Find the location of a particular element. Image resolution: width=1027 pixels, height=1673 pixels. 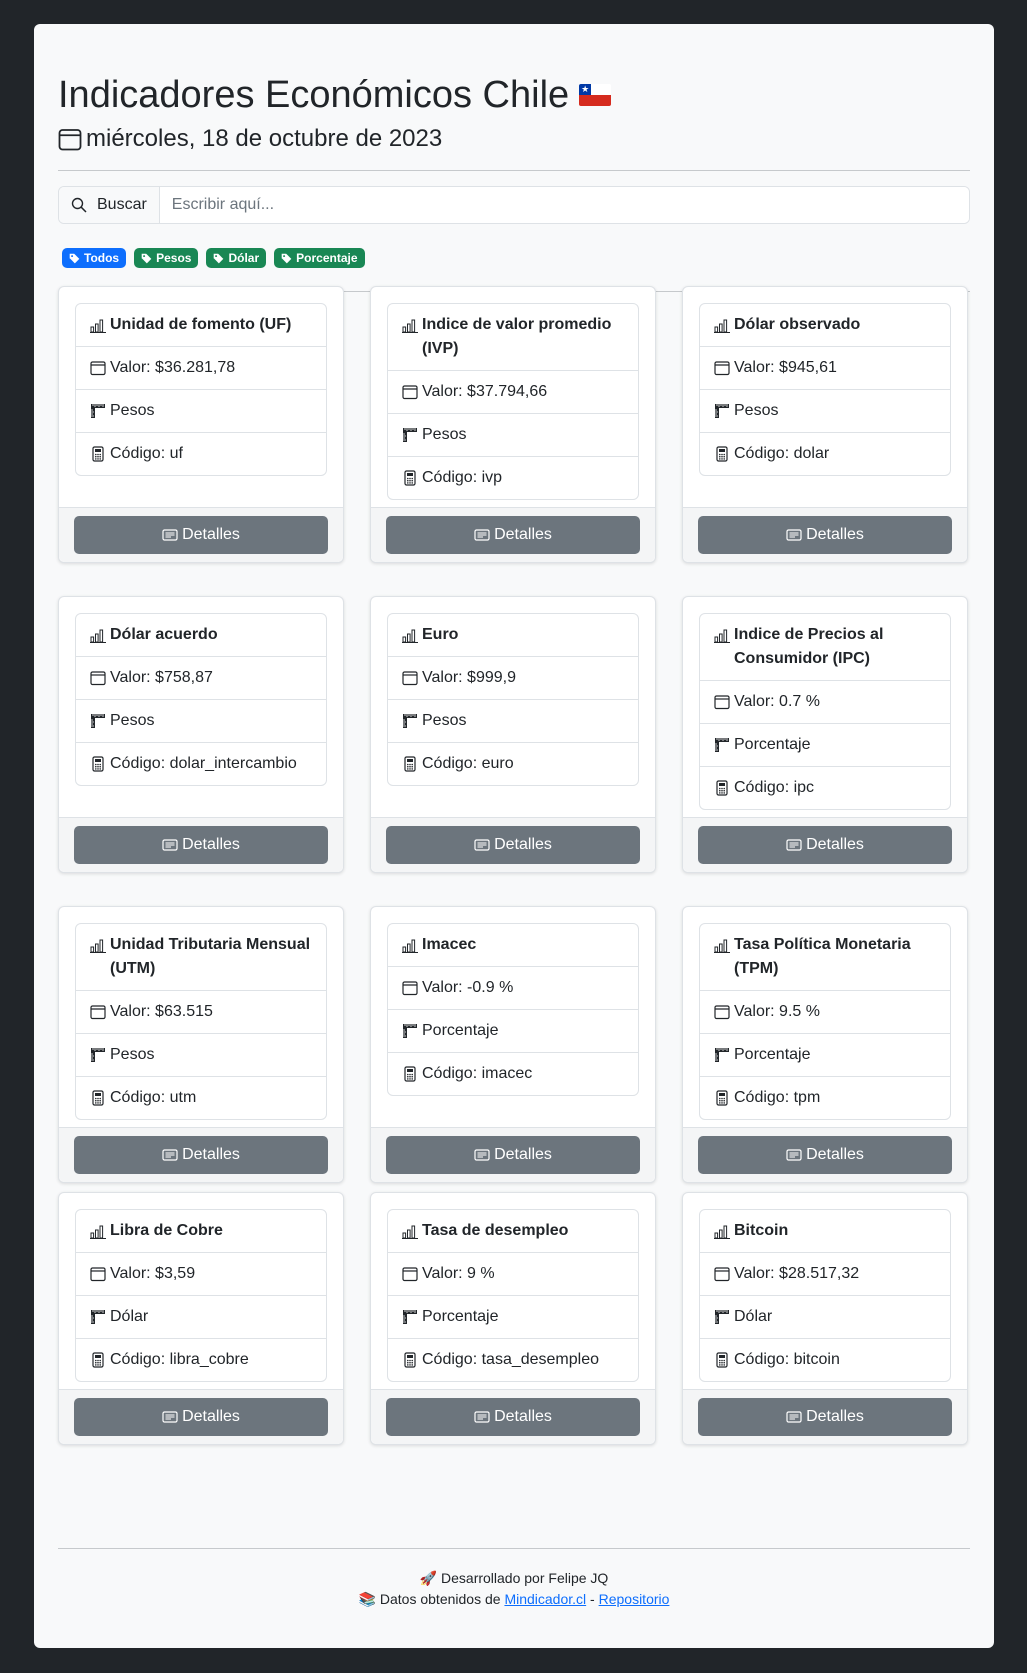

indicator-code: Código: euro is located at coordinates (513, 763).